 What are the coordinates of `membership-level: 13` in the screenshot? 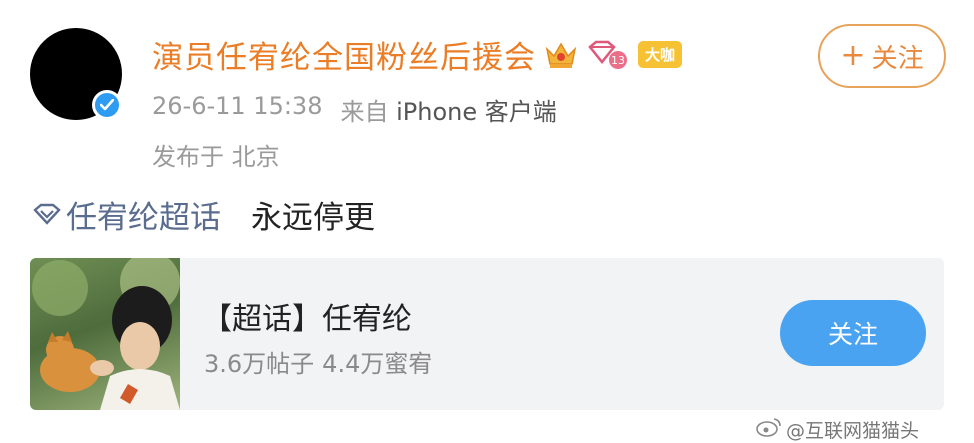 It's located at (618, 60).